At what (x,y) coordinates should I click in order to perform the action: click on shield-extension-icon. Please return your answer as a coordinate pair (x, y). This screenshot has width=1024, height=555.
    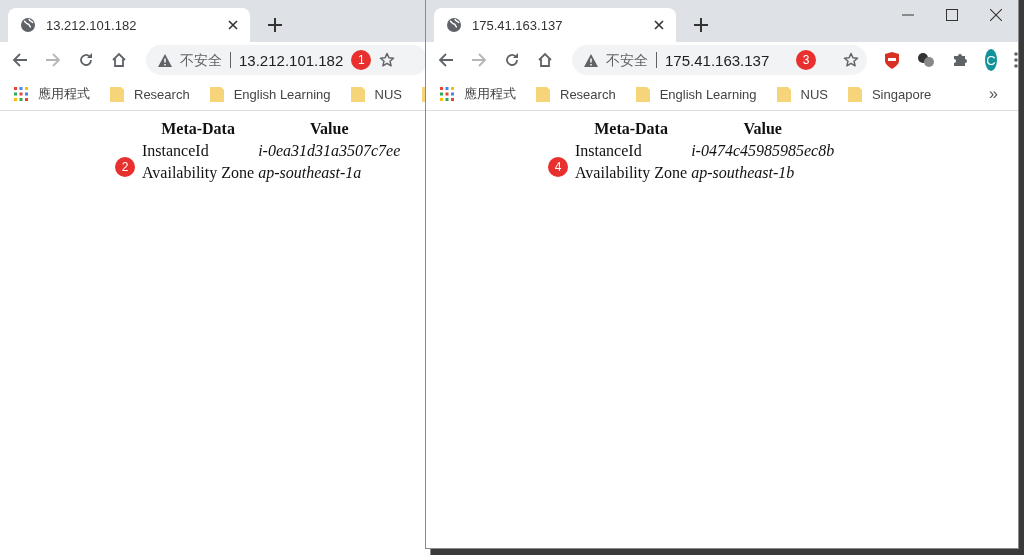
    Looking at the image, I should click on (892, 60).